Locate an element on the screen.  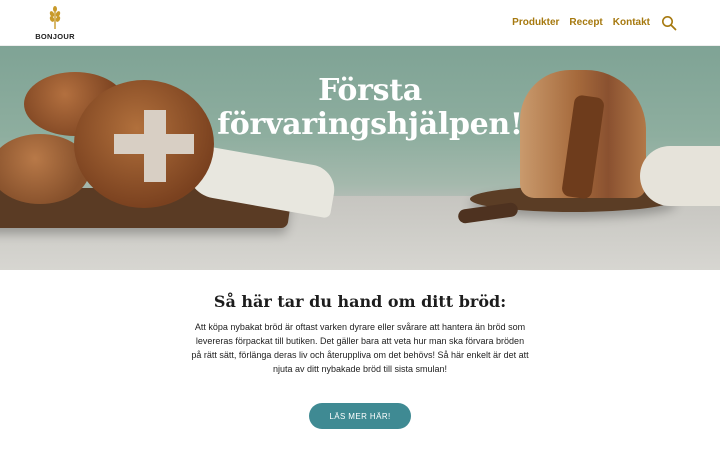
hero-title-line1: Första is located at coordinates (370, 90).